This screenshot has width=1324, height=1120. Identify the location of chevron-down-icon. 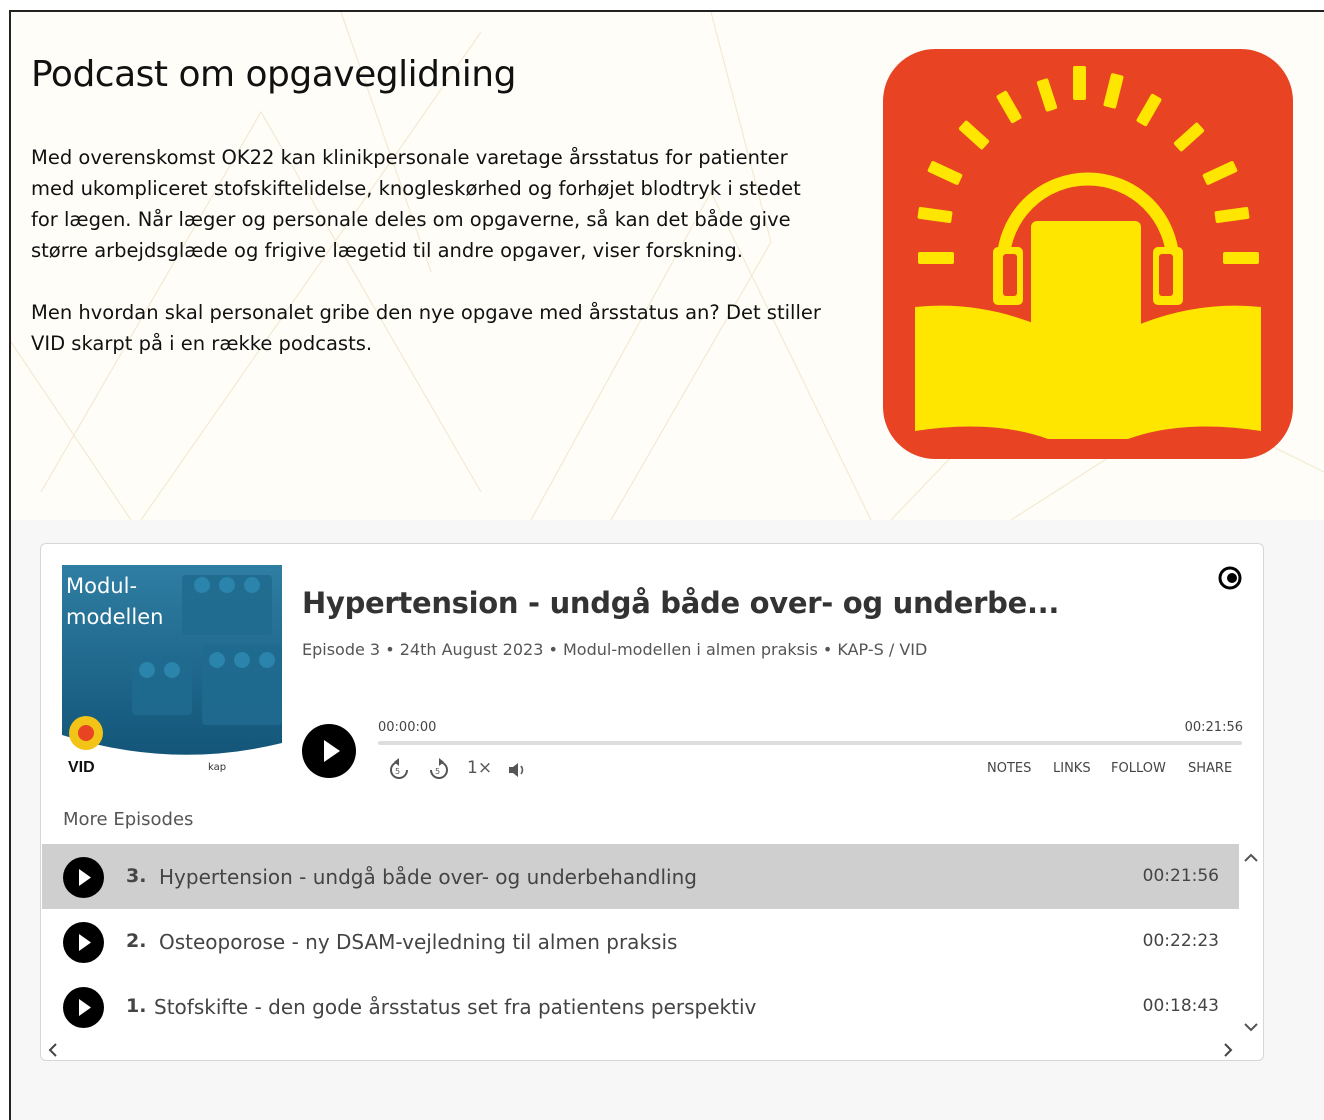
(1251, 1027).